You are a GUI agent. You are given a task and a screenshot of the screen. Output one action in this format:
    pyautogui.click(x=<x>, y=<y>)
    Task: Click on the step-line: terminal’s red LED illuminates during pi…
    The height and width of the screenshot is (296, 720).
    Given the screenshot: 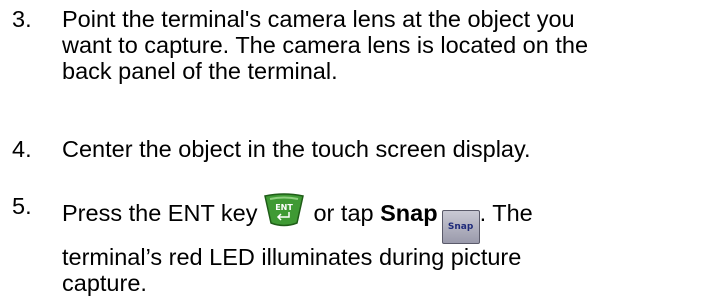 What is the action you would take?
    pyautogui.click(x=292, y=257)
    